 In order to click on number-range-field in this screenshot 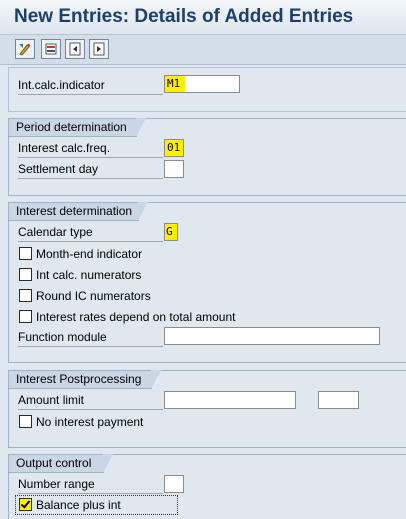, I will do `click(174, 484)`.